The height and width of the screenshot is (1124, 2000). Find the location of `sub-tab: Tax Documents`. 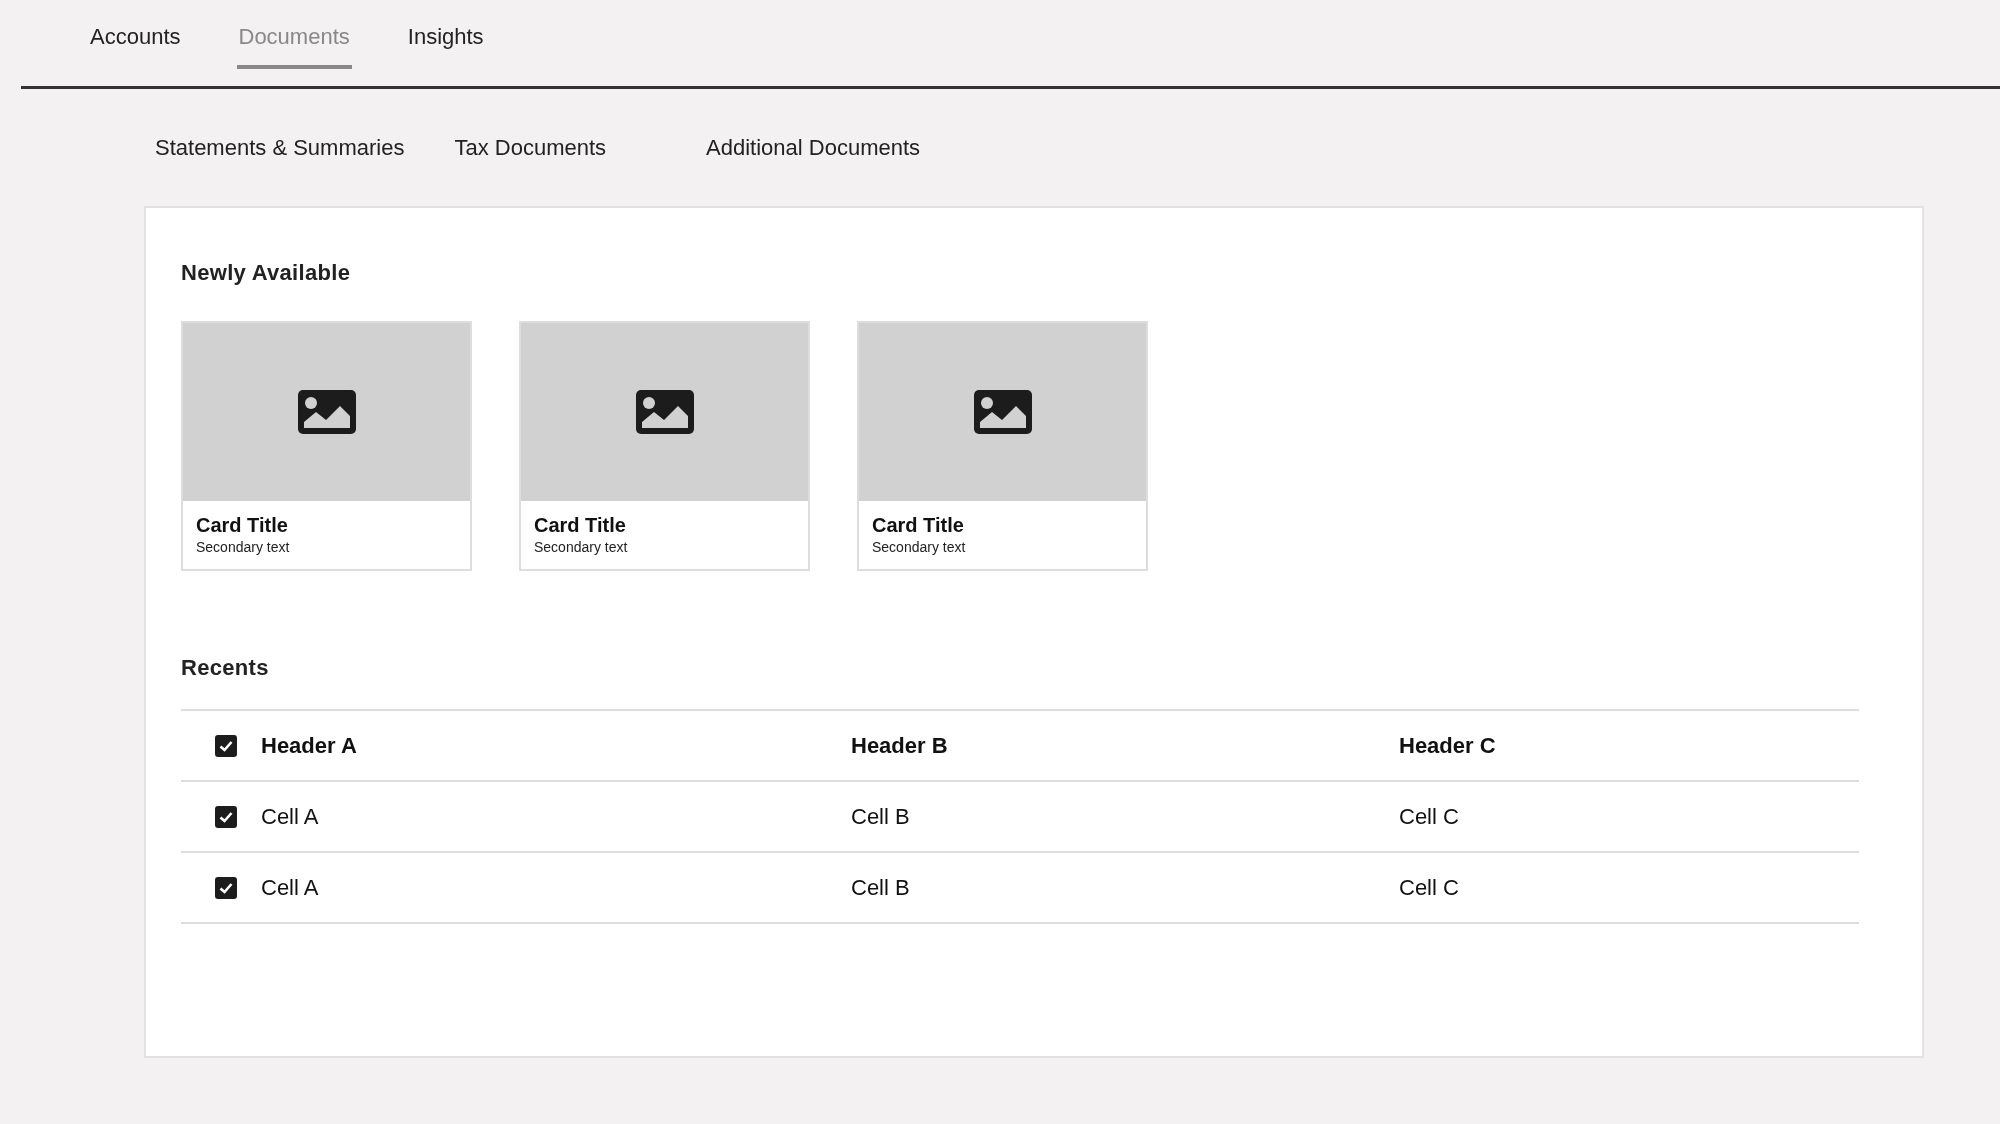

sub-tab: Tax Documents is located at coordinates (530, 148).